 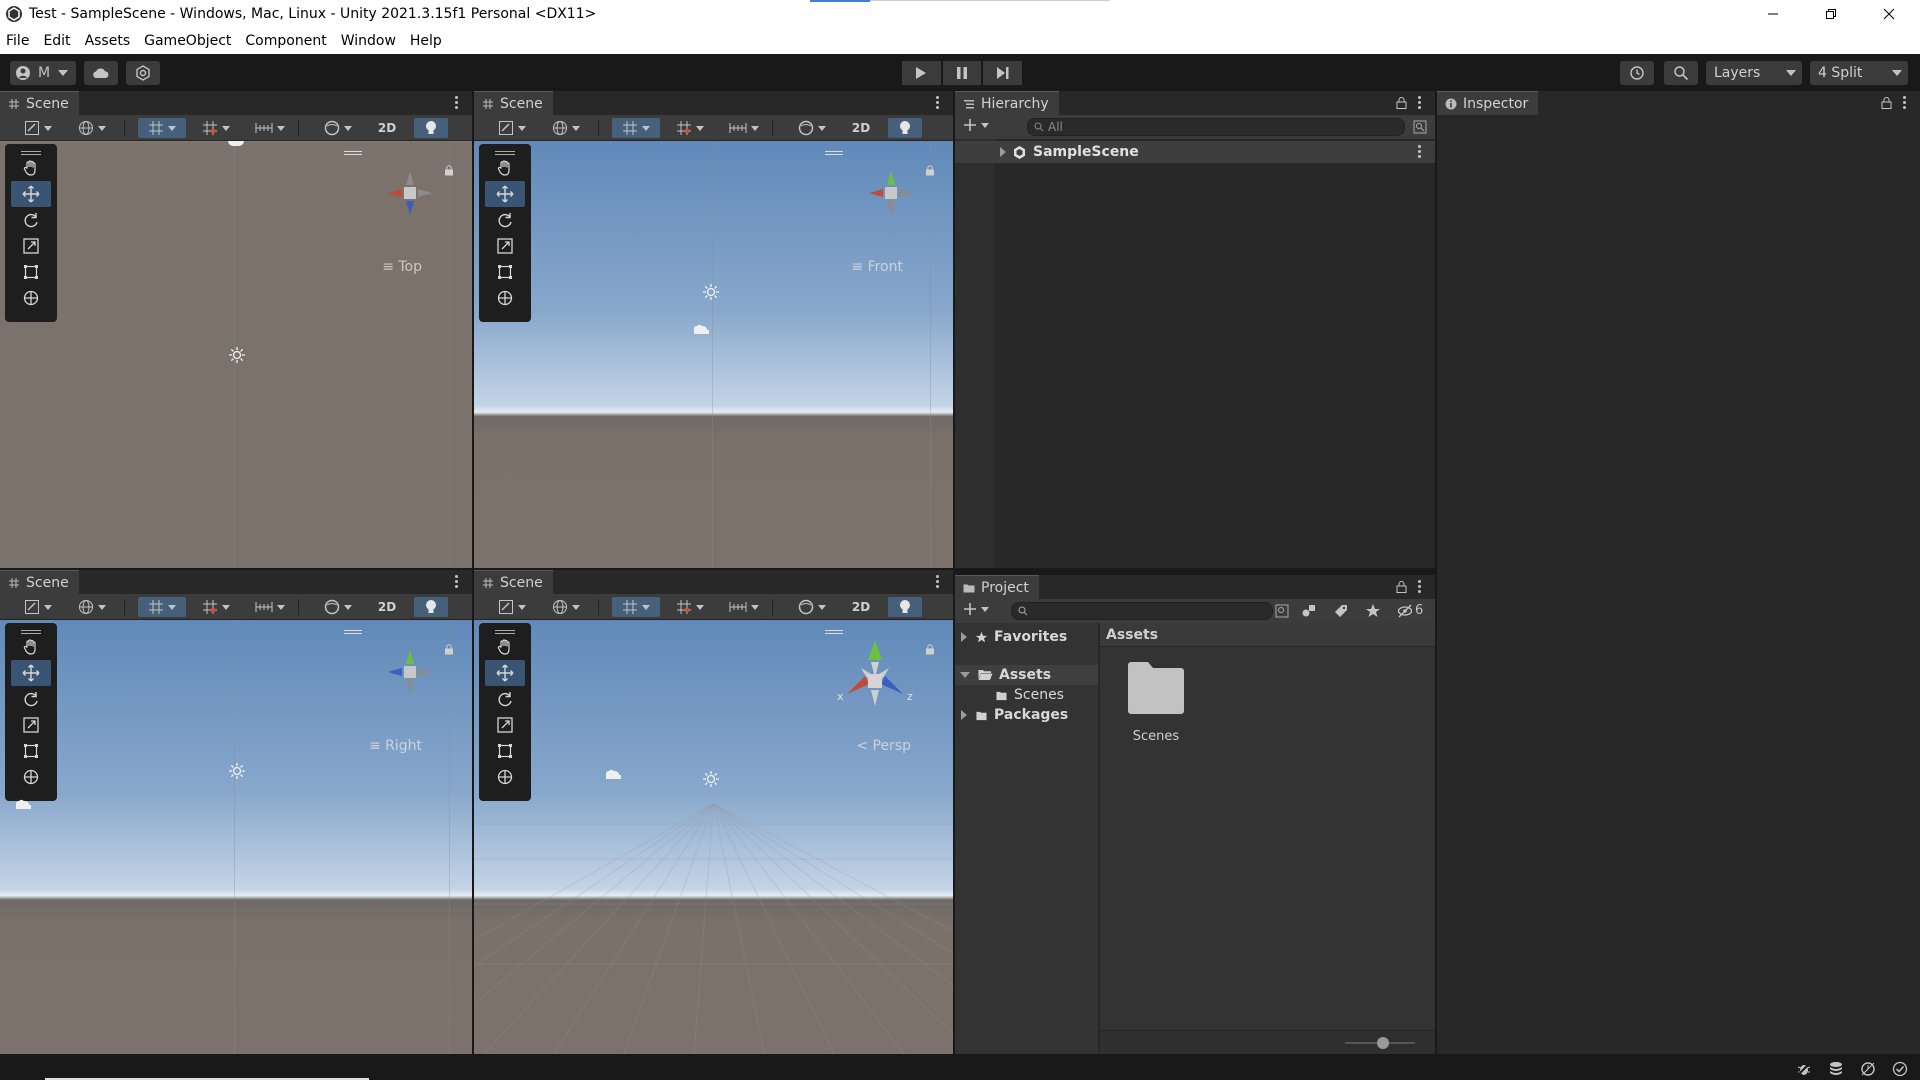 I want to click on menu-help: Help, so click(x=426, y=41).